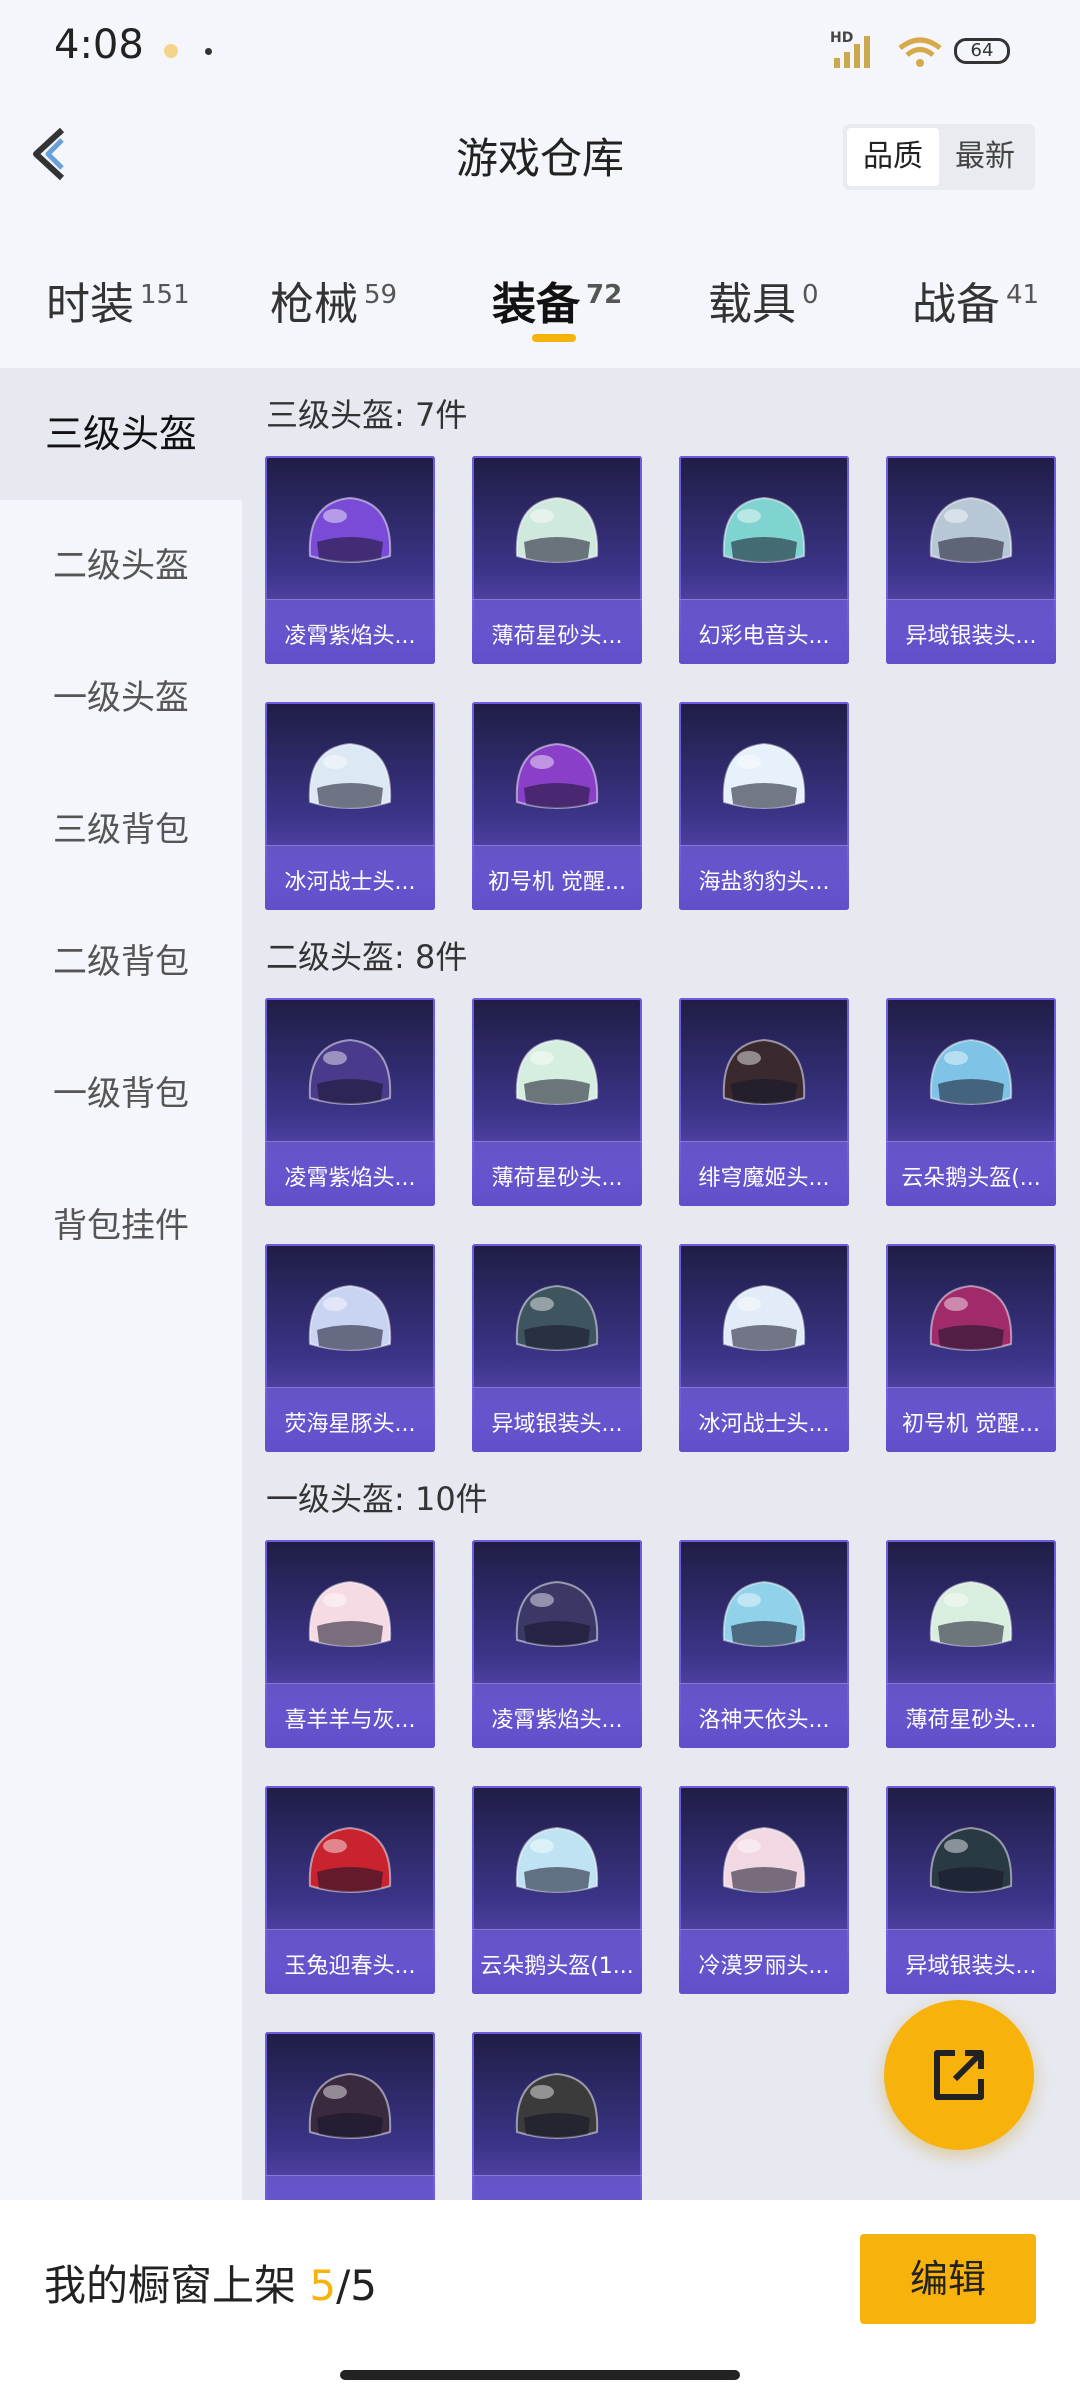  I want to click on share-button, so click(959, 2075).